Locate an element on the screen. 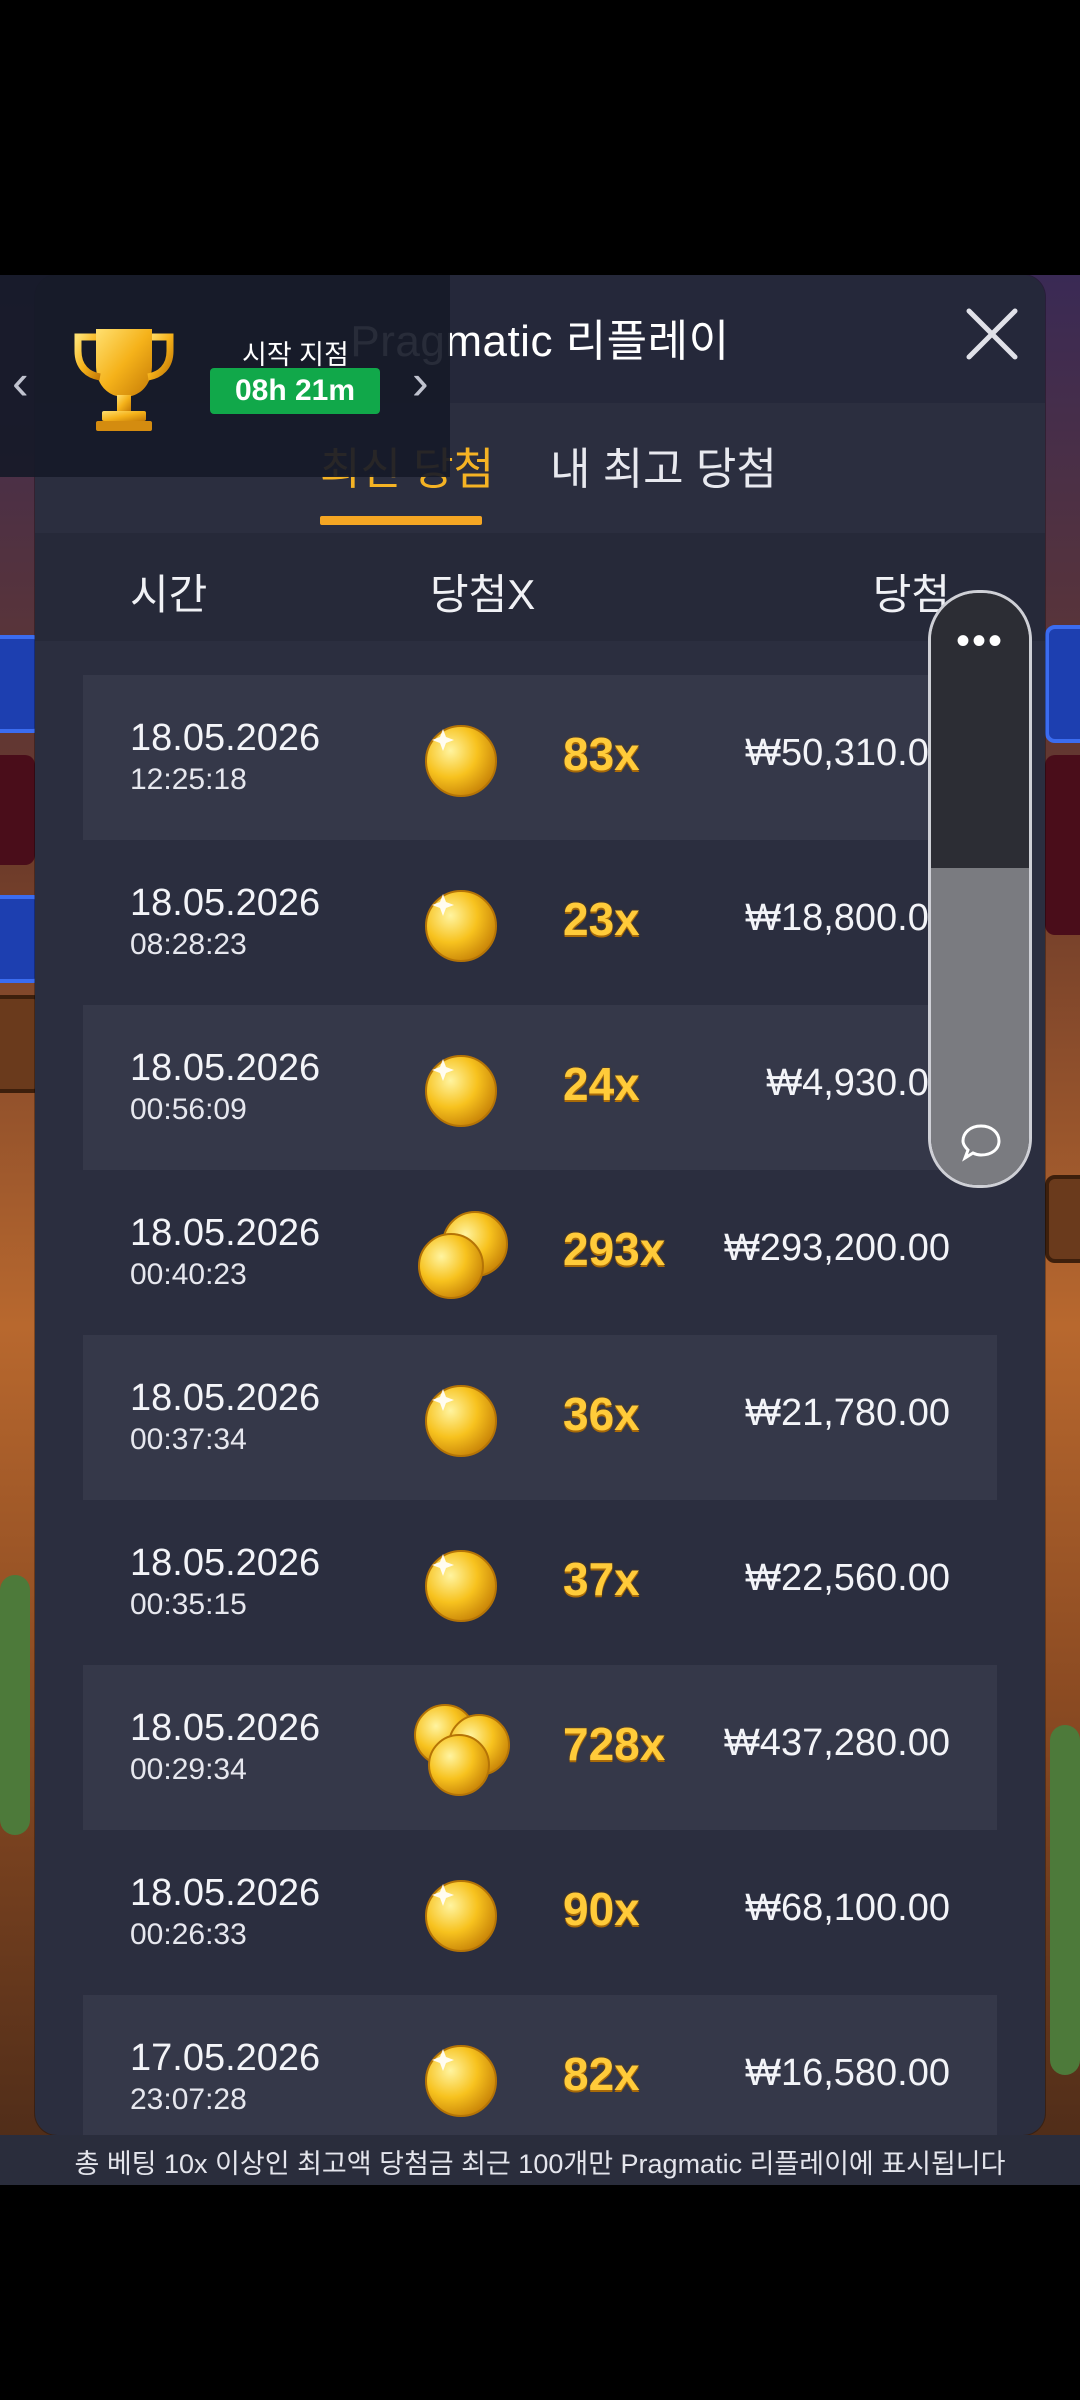  win-multiplier: 36x is located at coordinates (601, 1414).